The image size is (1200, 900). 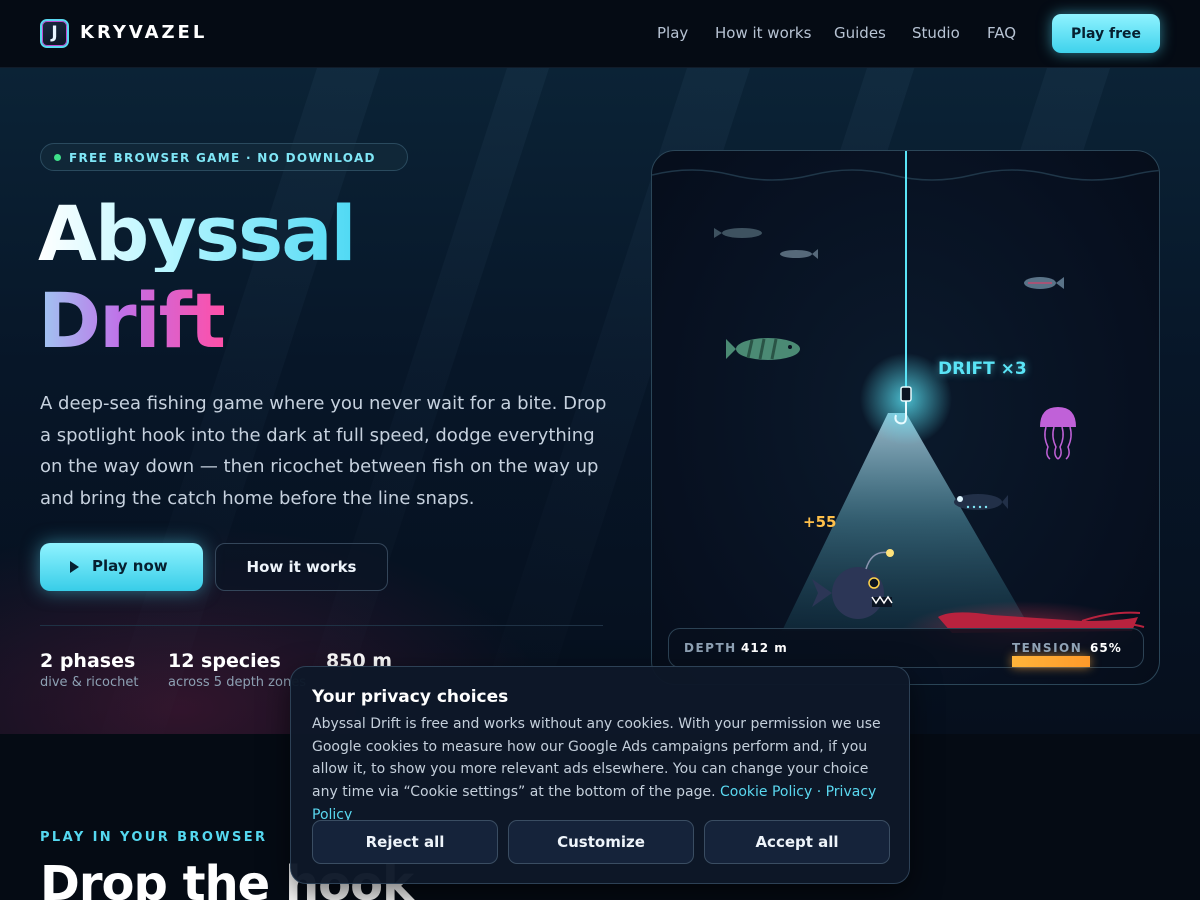 What do you see at coordinates (820, 522) in the screenshot?
I see `points-popup: +55` at bounding box center [820, 522].